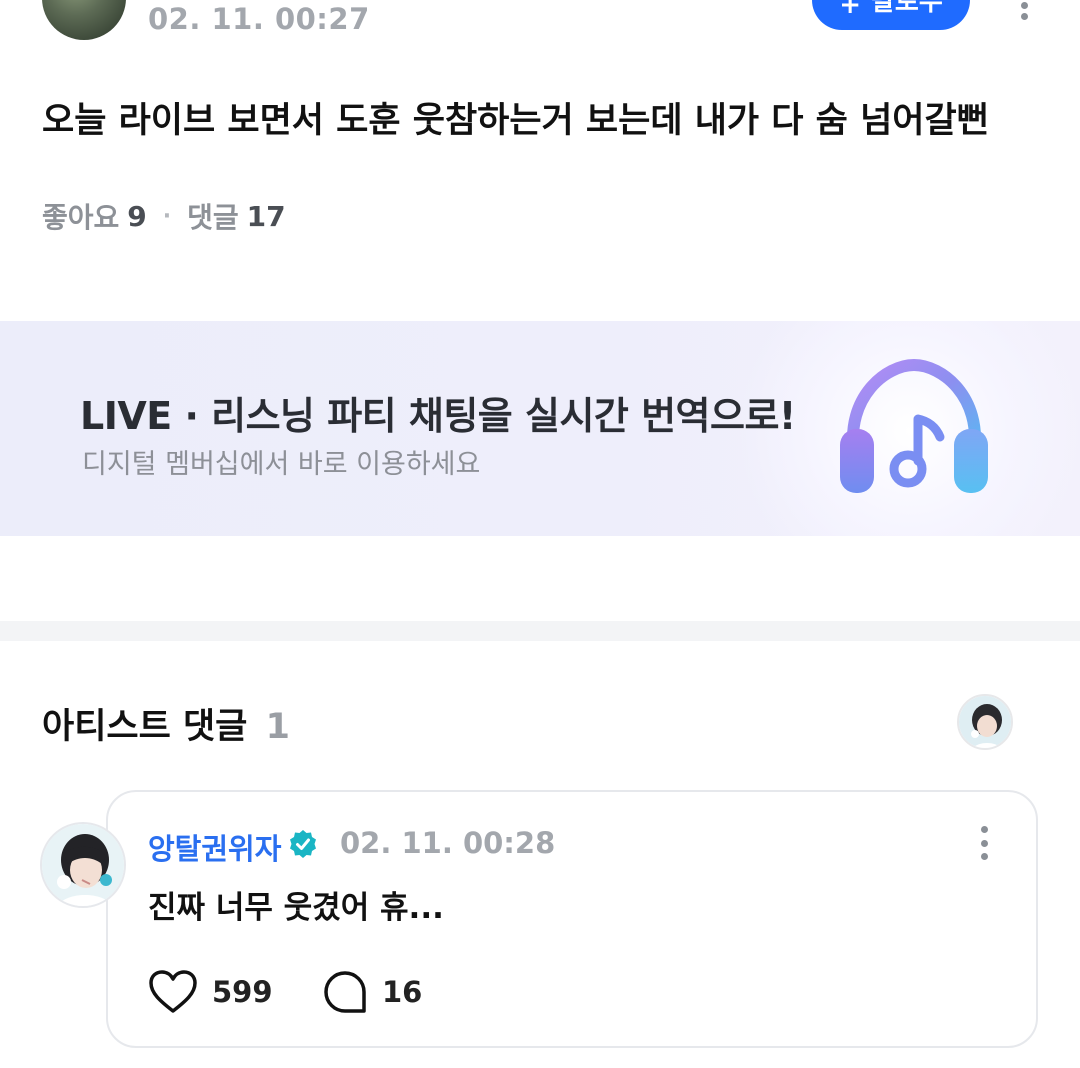 This screenshot has width=1080, height=1068. I want to click on comment-date: 02. 11. 00:28, so click(448, 843).